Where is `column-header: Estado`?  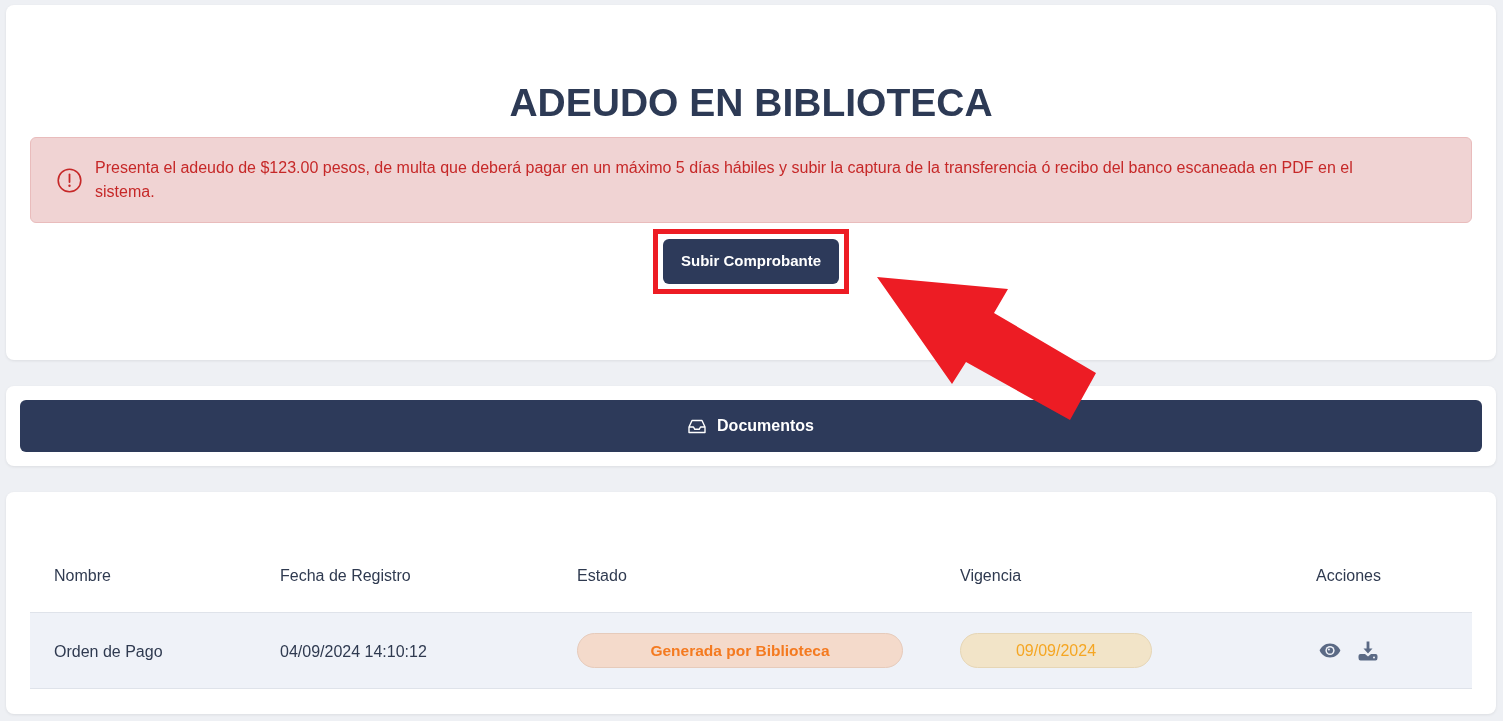
column-header: Estado is located at coordinates (602, 576).